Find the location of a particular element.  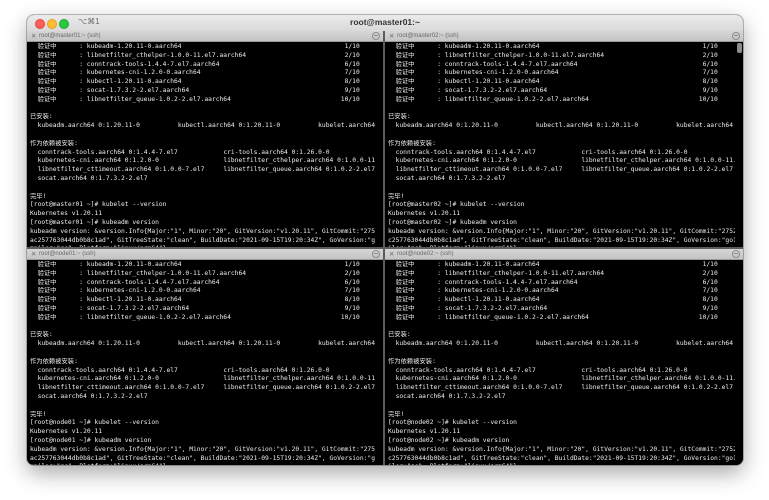

pane-header: ✕ root@node02:~ (ssh) is located at coordinates (564, 254).